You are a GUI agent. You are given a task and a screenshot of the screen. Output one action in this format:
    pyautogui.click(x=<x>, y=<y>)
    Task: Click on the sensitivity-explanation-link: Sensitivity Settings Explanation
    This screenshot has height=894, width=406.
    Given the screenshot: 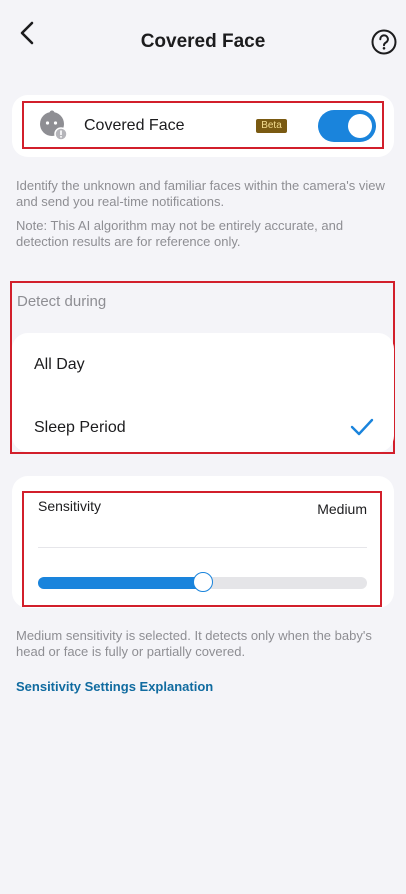 What is the action you would take?
    pyautogui.click(x=114, y=686)
    